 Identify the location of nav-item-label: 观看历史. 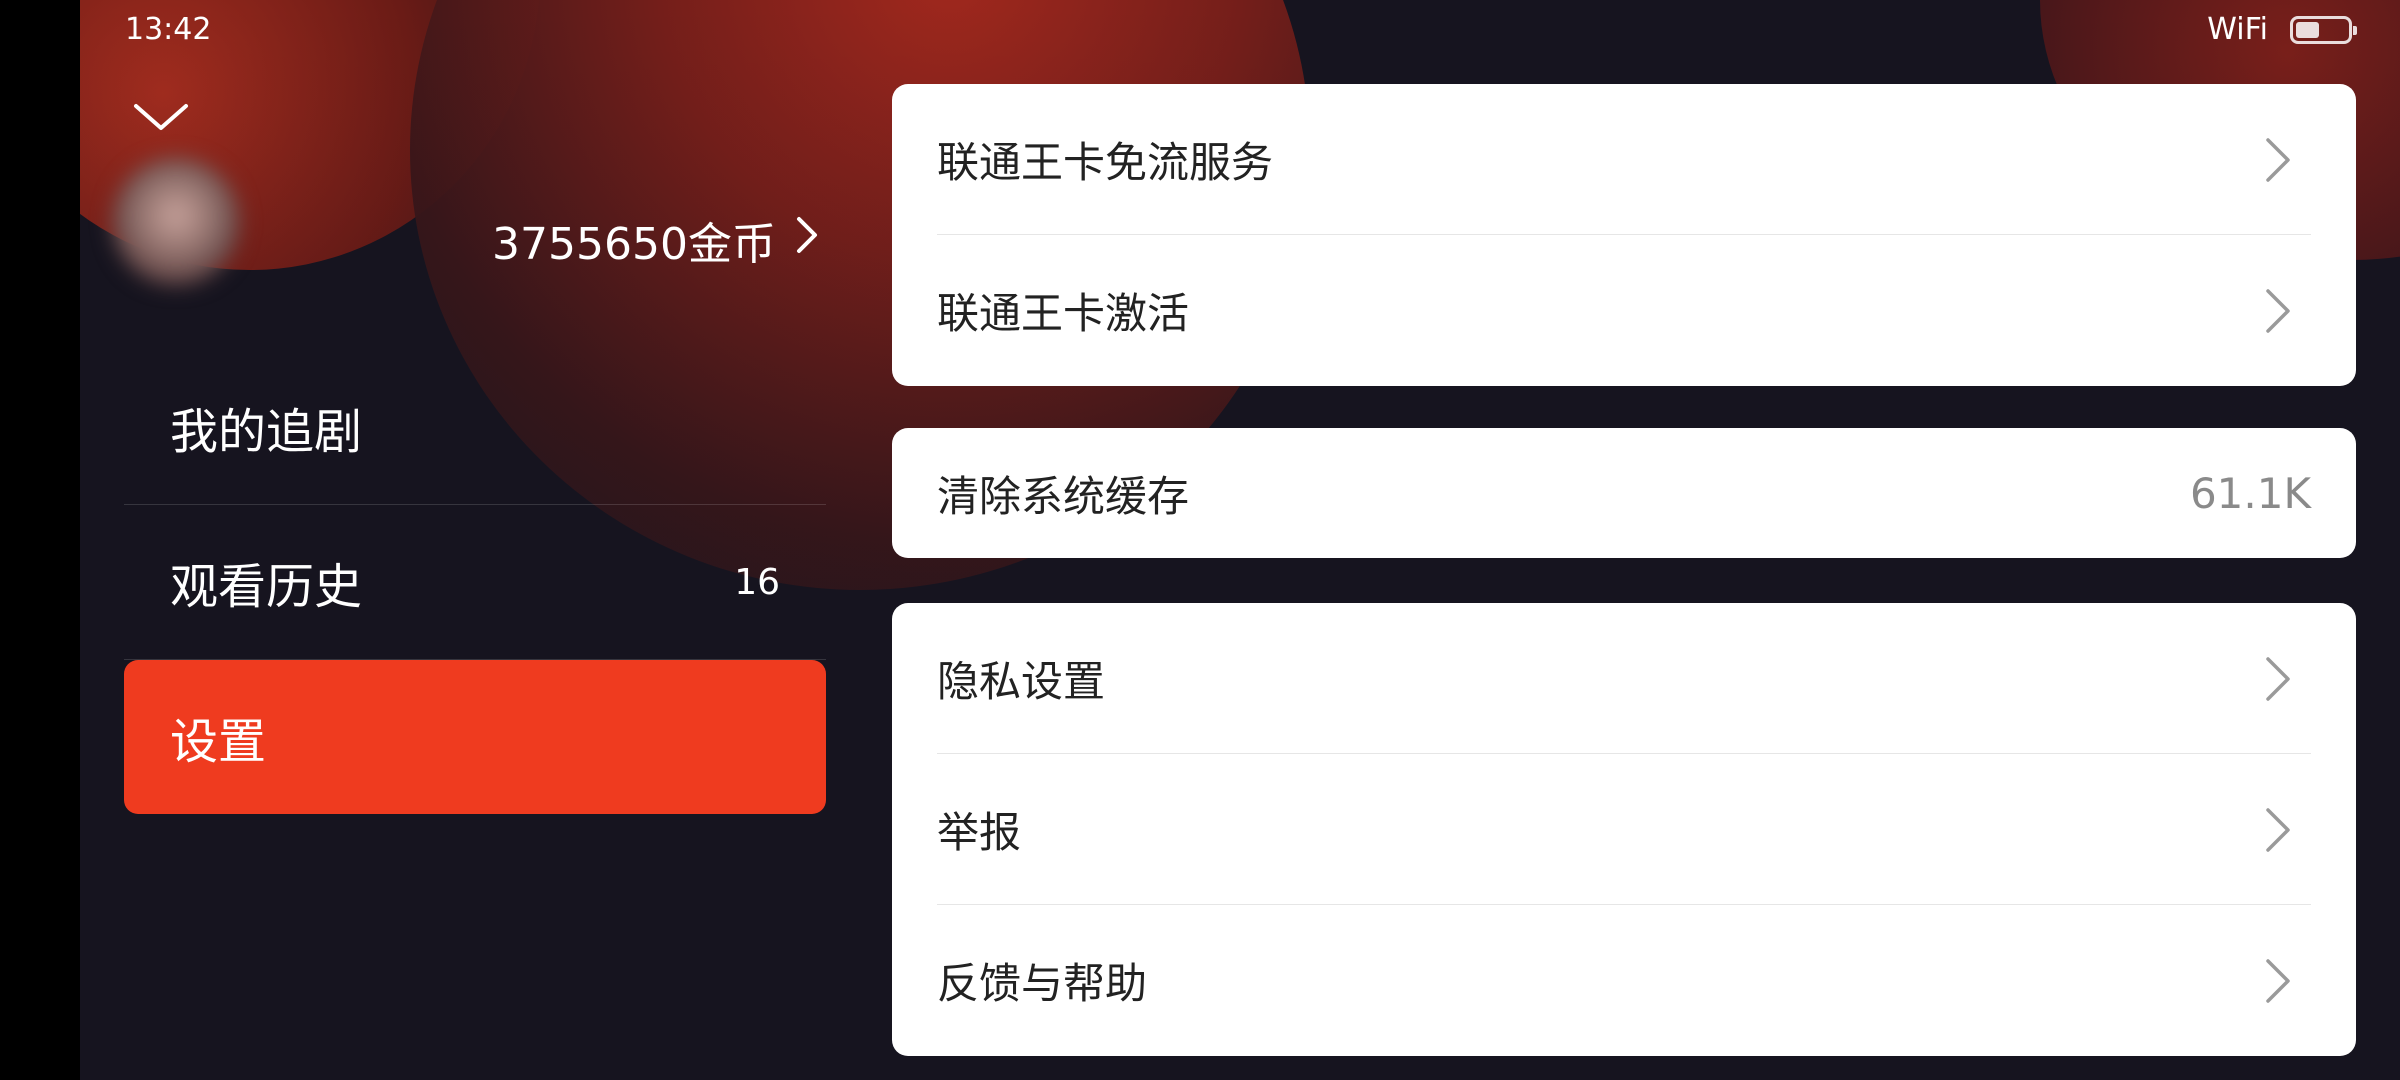
(266, 587).